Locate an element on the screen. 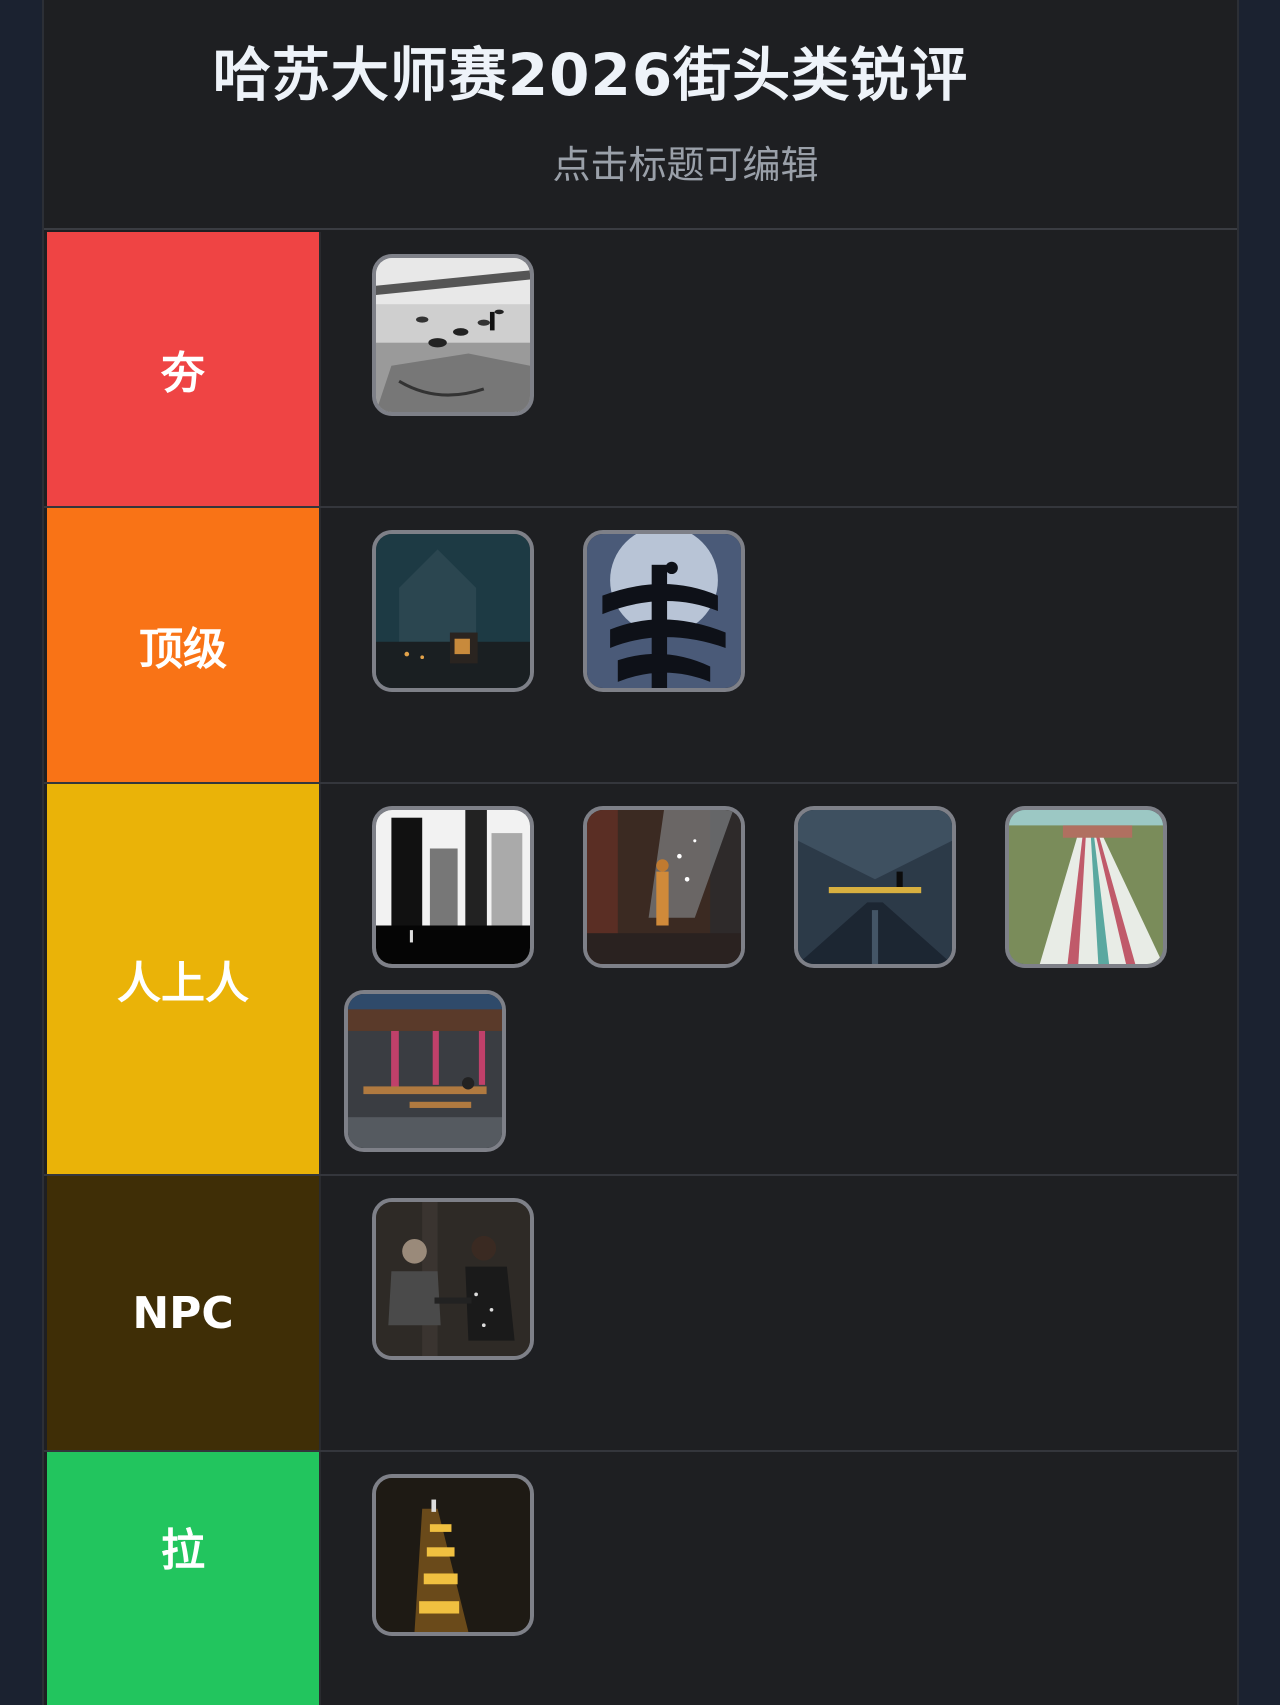 This screenshot has height=1705, width=1280. header: 哈苏大师赛2026街头类锐评 点击标题可编辑 is located at coordinates (640, 115).